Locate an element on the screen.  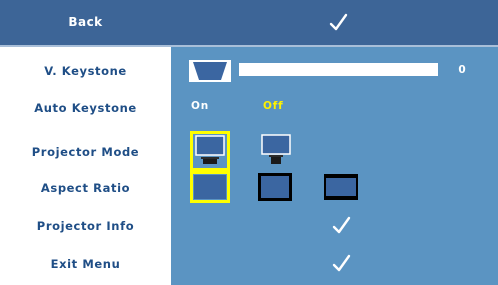
auto-keystone-label: Auto Keystone is located at coordinates (85, 108).